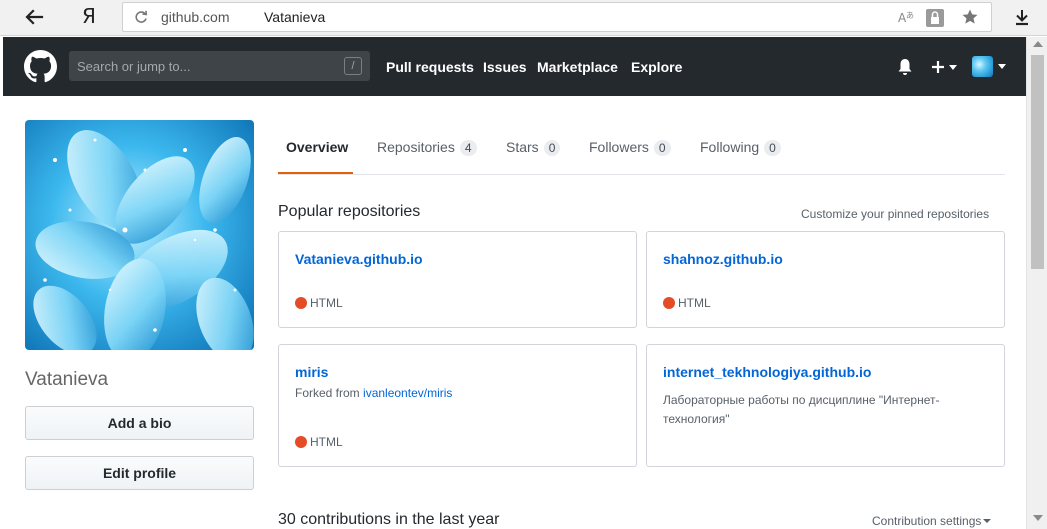  Describe the element at coordinates (619, 147) in the screenshot. I see `tab-label: Followers` at that location.